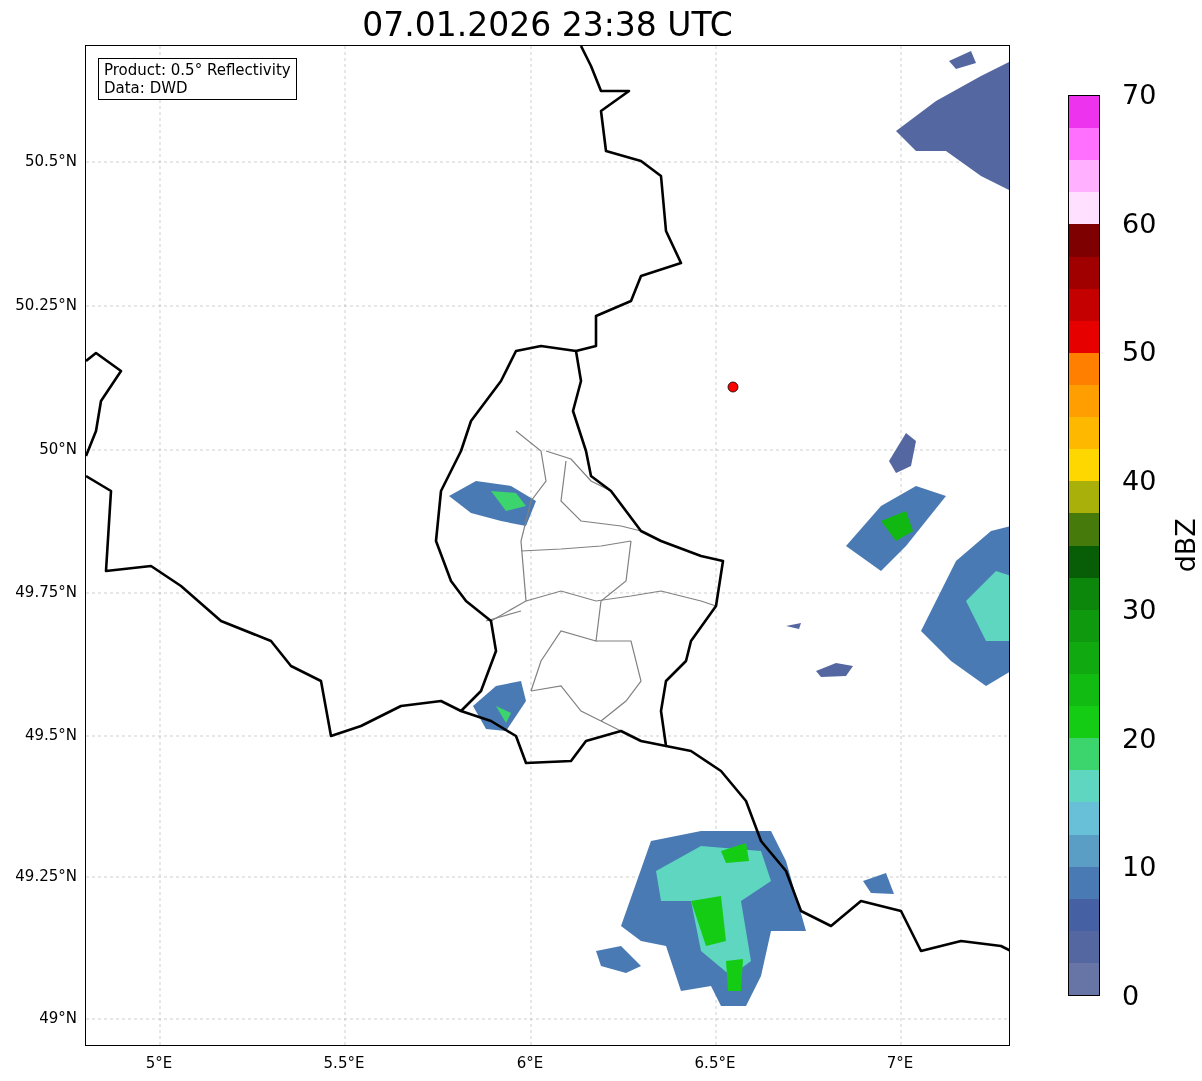 The height and width of the screenshot is (1081, 1202). What do you see at coordinates (1139, 95) in the screenshot?
I see `colorbar-tick-label: 70` at bounding box center [1139, 95].